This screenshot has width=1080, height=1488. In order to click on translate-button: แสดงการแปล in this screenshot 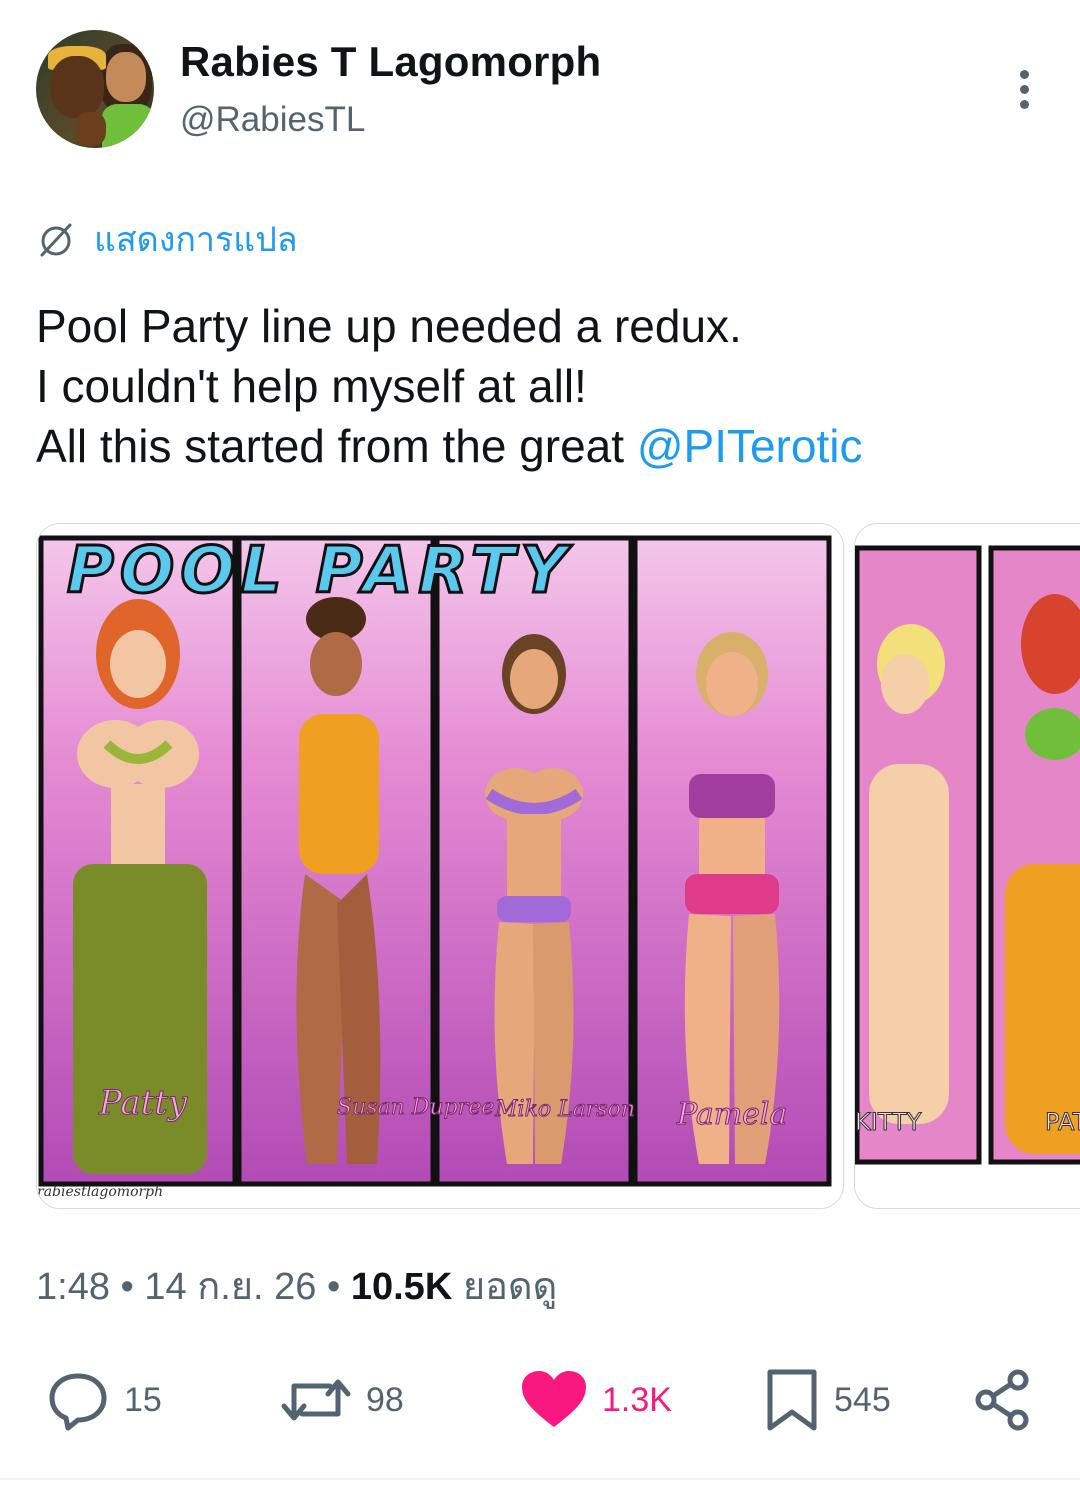, I will do `click(167, 239)`.